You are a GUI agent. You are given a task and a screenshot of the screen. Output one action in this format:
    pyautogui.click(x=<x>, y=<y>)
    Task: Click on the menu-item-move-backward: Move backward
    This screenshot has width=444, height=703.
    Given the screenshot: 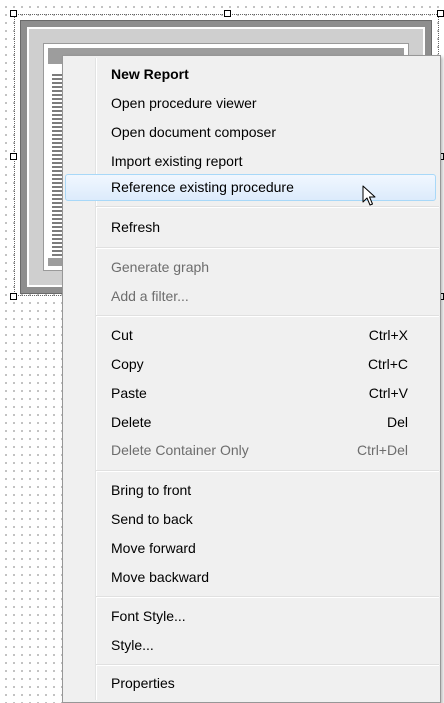 What is the action you would take?
    pyautogui.click(x=250, y=577)
    